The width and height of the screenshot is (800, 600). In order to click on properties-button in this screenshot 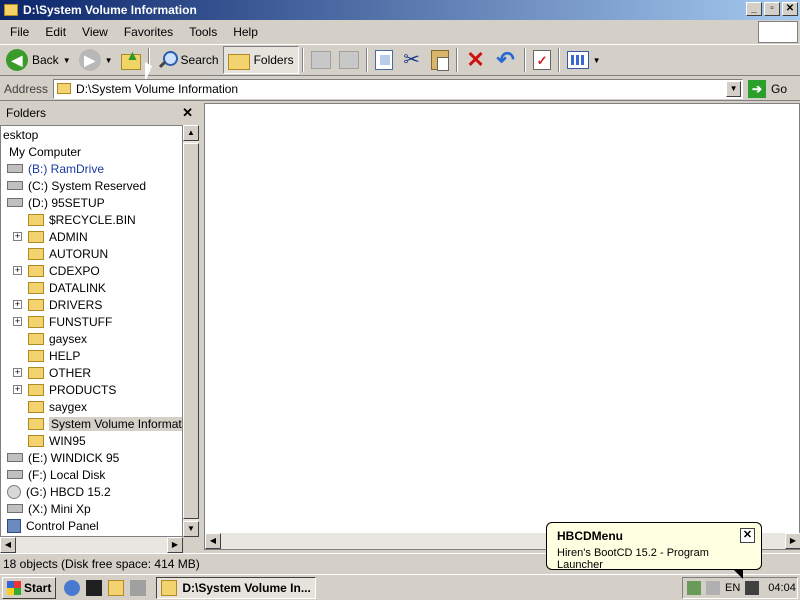, I will do `click(542, 60)`.